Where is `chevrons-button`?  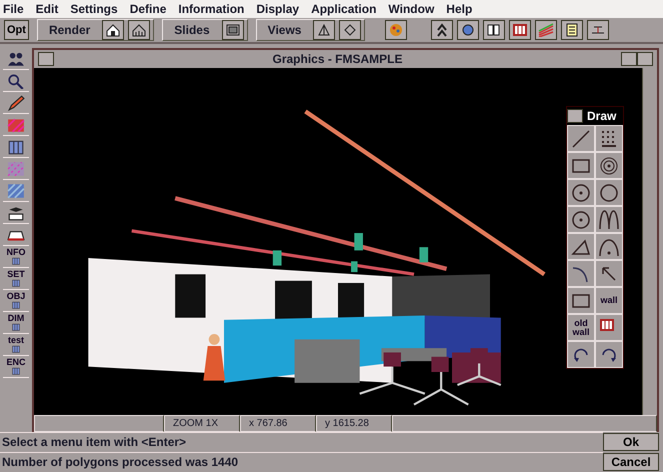
chevrons-button is located at coordinates (442, 30).